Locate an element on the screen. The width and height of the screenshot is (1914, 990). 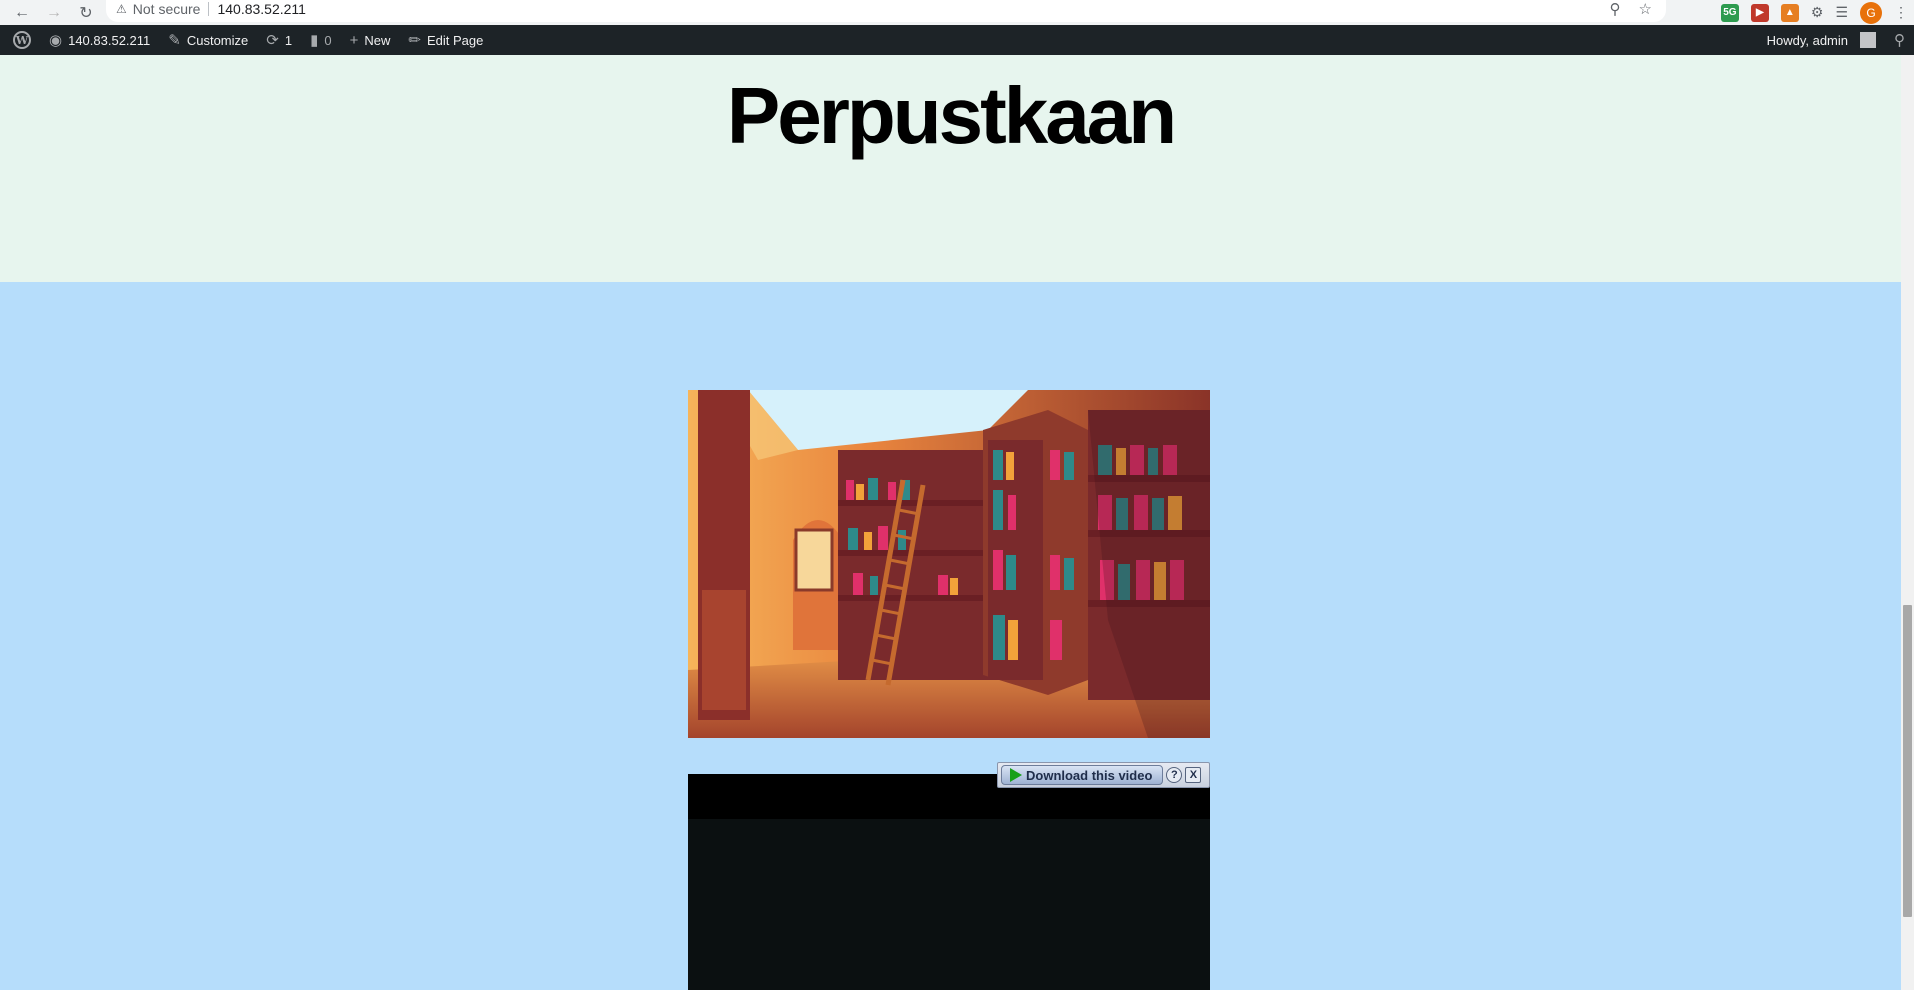
edit-page-menu: ✏ Edit Page is located at coordinates (445, 40).